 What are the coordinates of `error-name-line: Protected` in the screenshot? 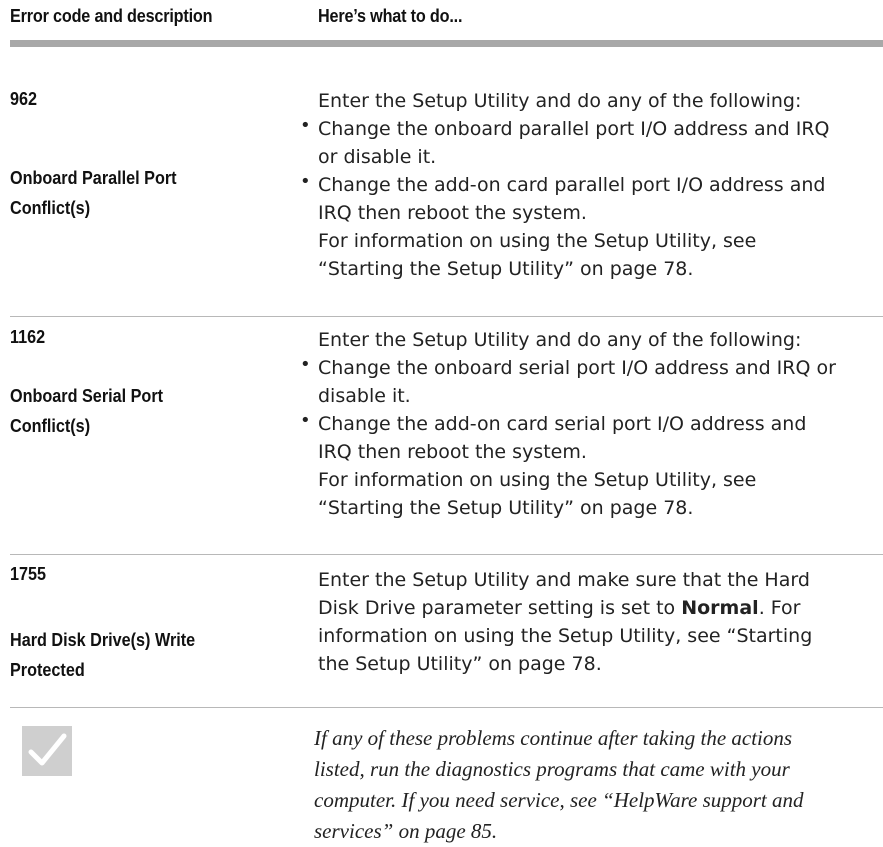 It's located at (47, 670).